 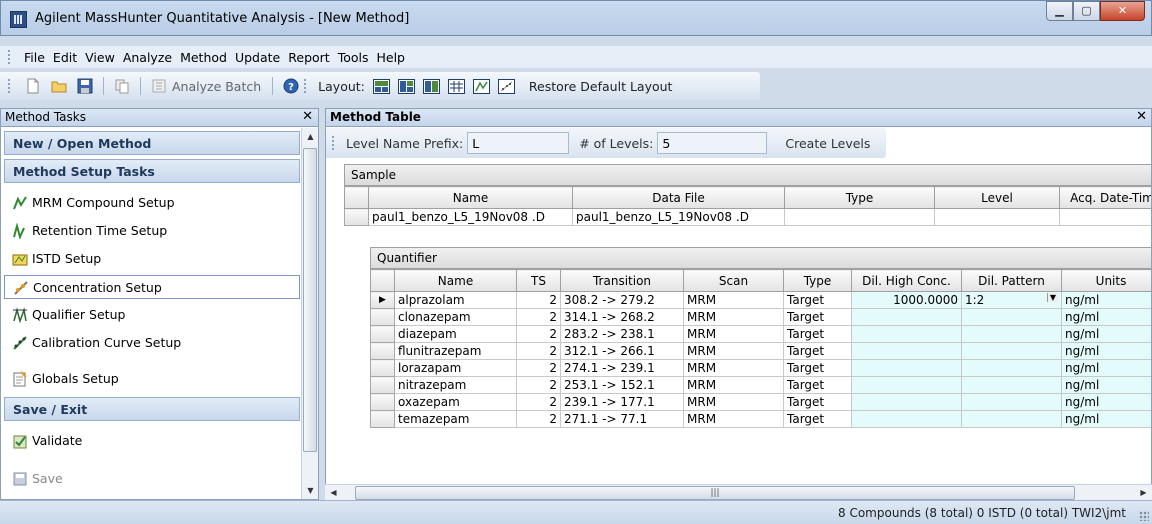 I want to click on quantifier-row: nitrazepam 2 253.1 -> 152.1 MRM Target ng/ml, so click(x=760, y=385).